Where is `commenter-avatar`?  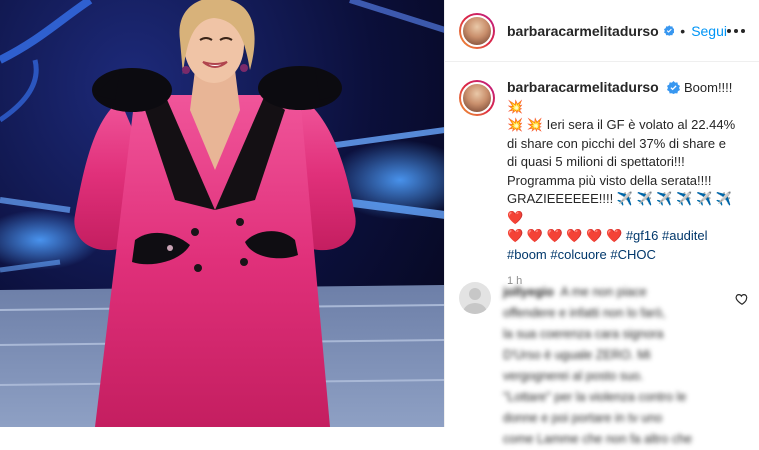 commenter-avatar is located at coordinates (475, 298).